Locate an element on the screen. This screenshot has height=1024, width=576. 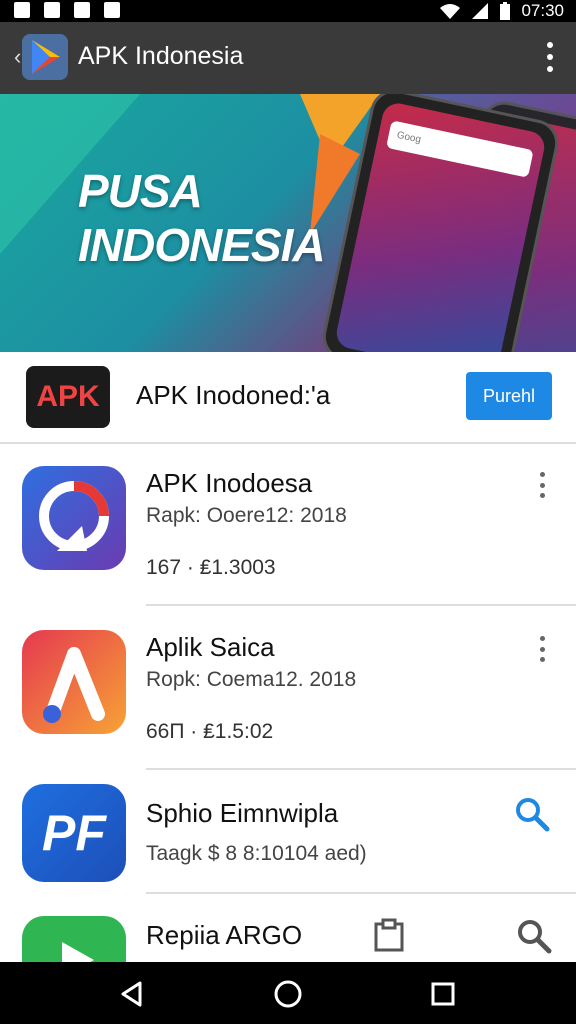
notification-icons is located at coordinates (67, 10).